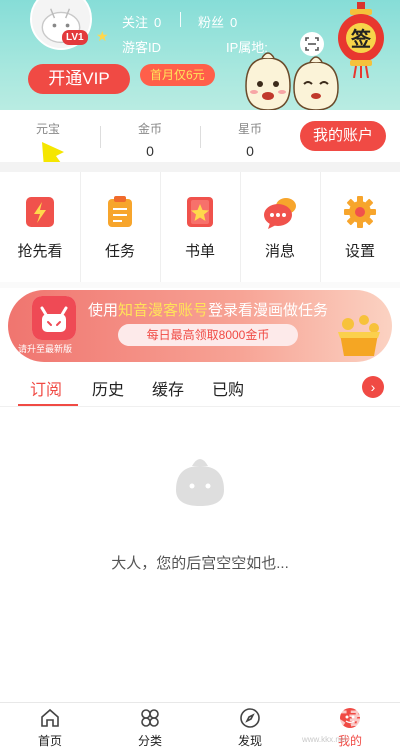 The height and width of the screenshot is (753, 400). What do you see at coordinates (150, 718) in the screenshot?
I see `grid-icon` at bounding box center [150, 718].